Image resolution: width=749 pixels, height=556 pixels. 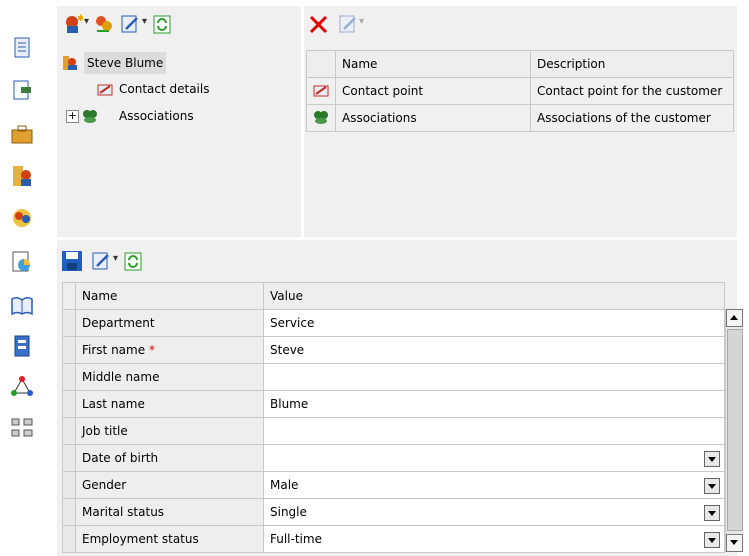 What do you see at coordinates (70, 63) in the screenshot?
I see `contact-icon` at bounding box center [70, 63].